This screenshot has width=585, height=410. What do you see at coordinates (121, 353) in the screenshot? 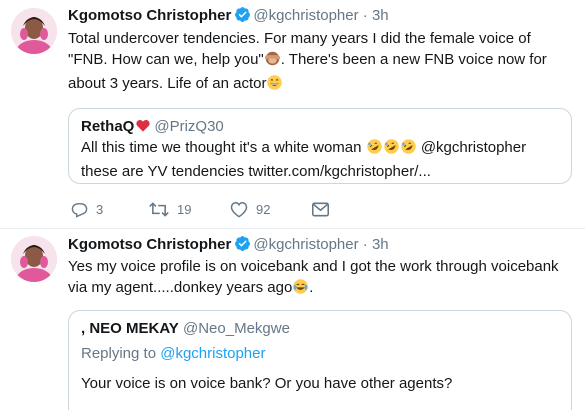
I see `replying-to-label: Replying to` at bounding box center [121, 353].